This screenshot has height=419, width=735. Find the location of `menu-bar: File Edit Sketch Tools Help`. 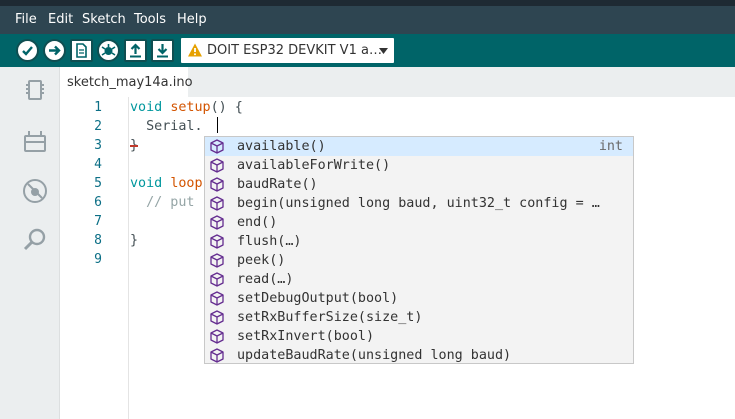

menu-bar: File Edit Sketch Tools Help is located at coordinates (367, 20).